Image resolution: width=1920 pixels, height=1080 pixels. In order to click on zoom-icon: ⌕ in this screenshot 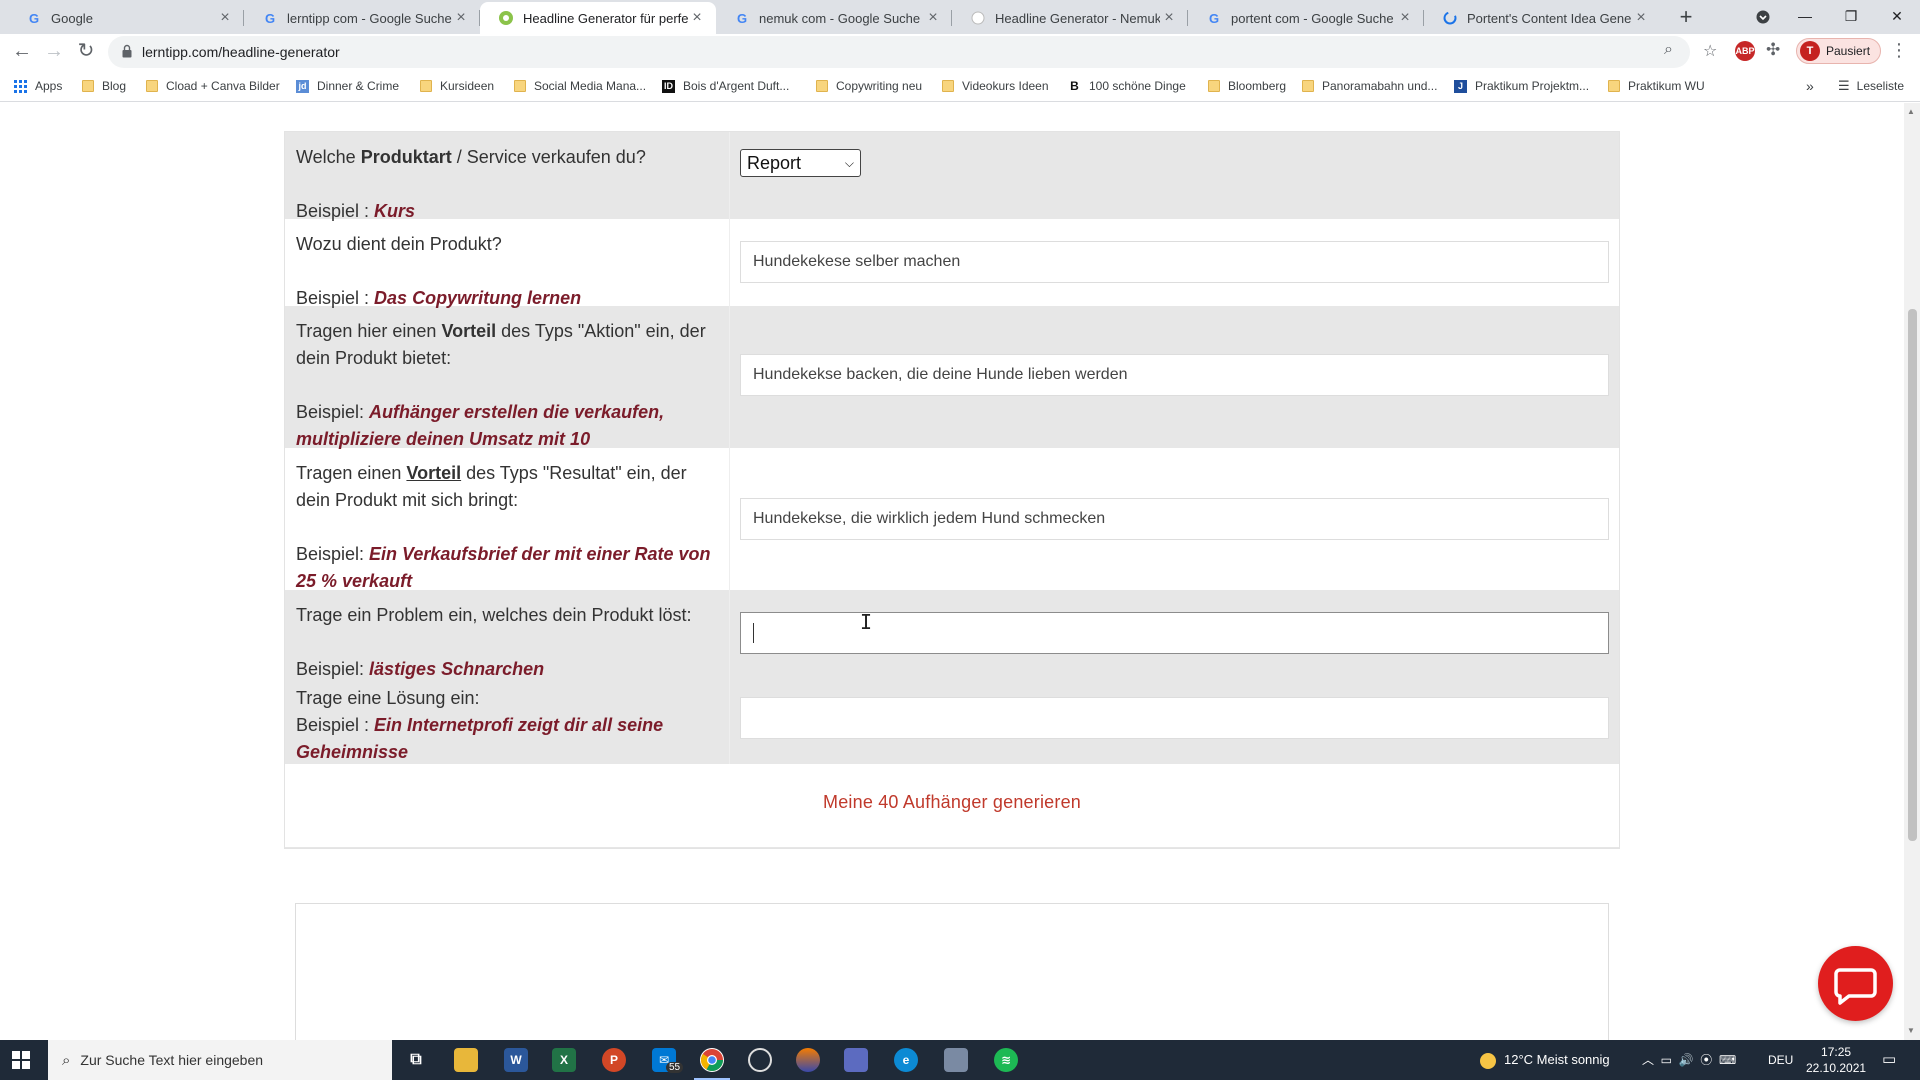, I will do `click(1668, 50)`.